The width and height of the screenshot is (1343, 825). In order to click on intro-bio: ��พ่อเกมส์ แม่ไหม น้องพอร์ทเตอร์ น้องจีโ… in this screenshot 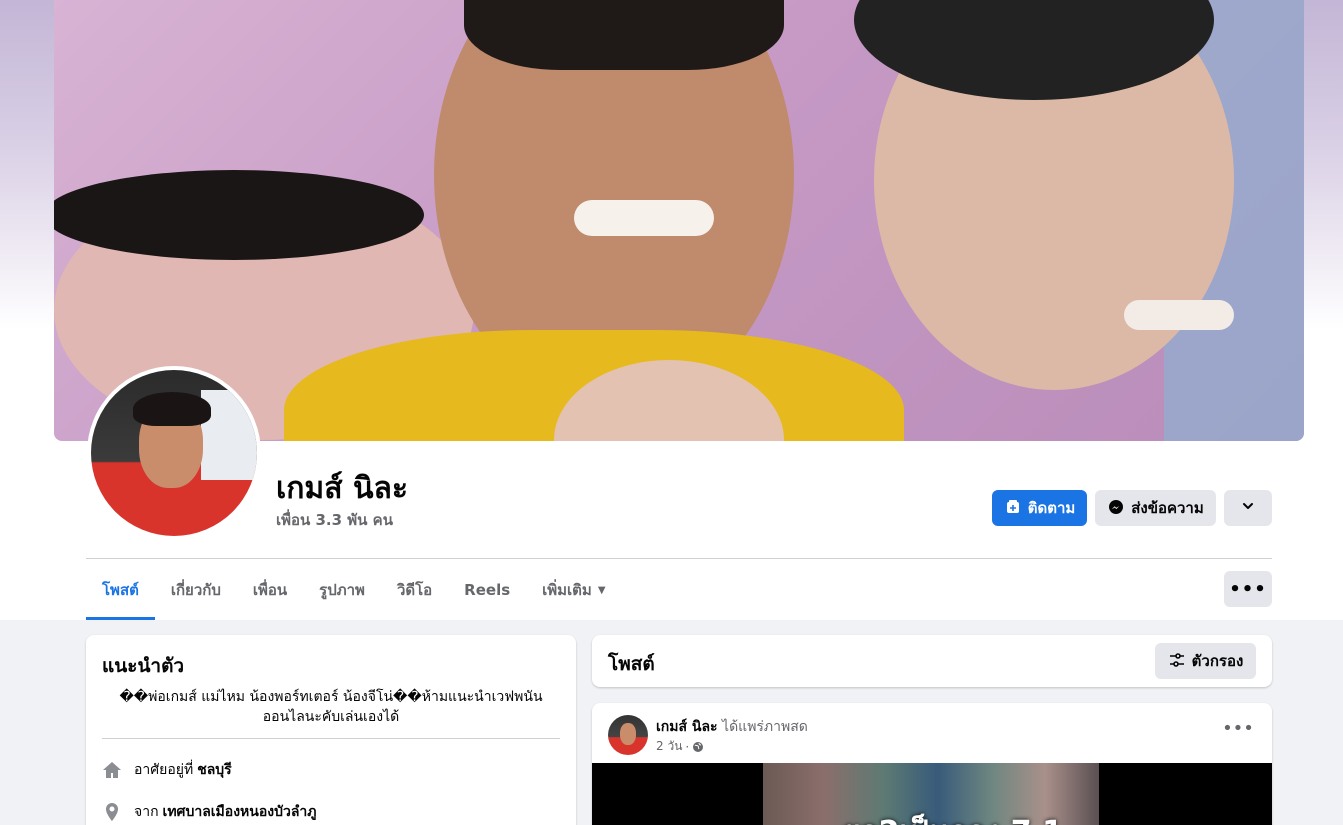, I will do `click(331, 707)`.